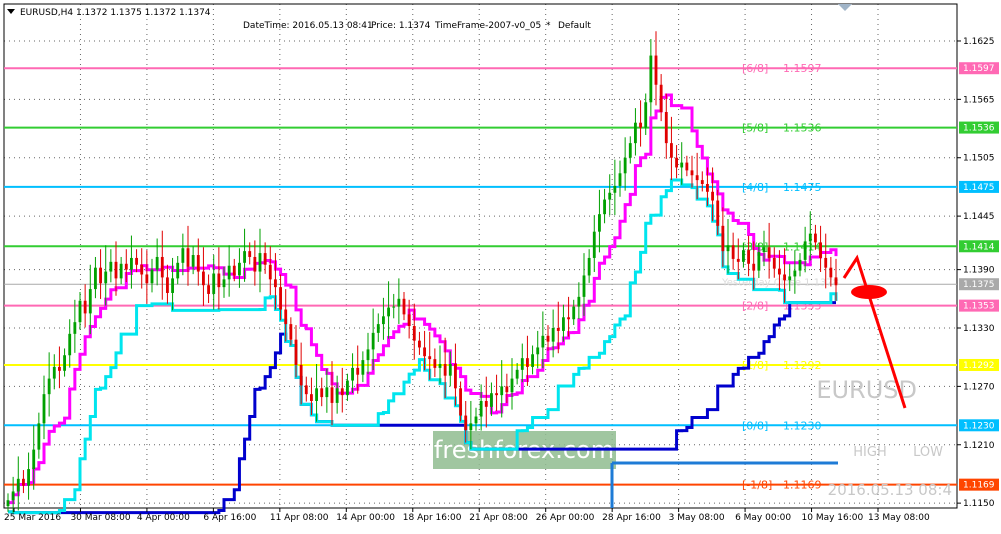 The height and width of the screenshot is (534, 1001). Describe the element at coordinates (100, 518) in the screenshot. I see `x-tick-label: 30 Mar 08:00` at that location.